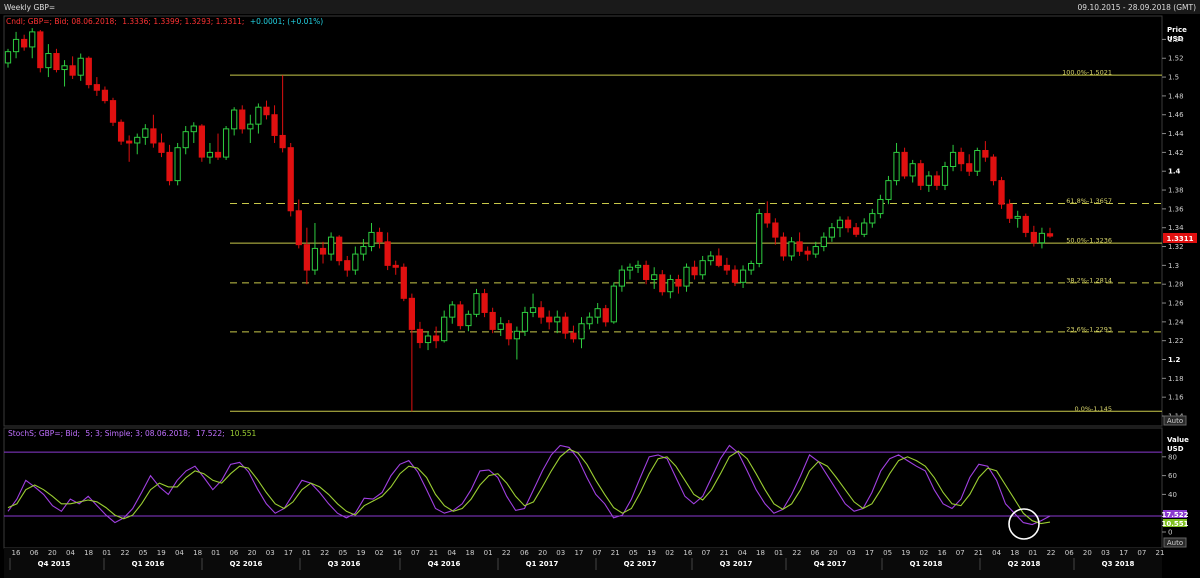 The image size is (1200, 578). Describe the element at coordinates (1176, 247) in the screenshot. I see `price-tick-label: 1.32` at that location.